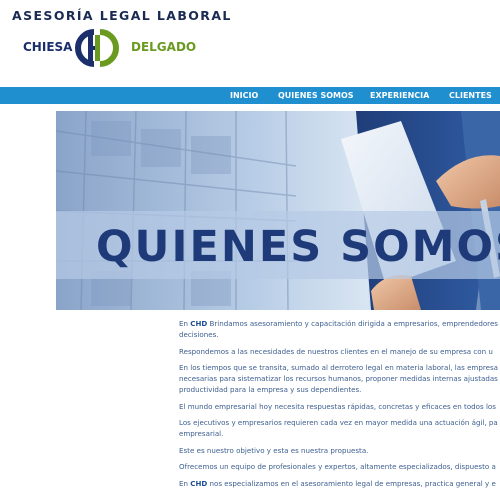 This screenshot has height=500, width=500. I want to click on site-title: ASESORÍA LEGAL LABORAL, so click(122, 15).